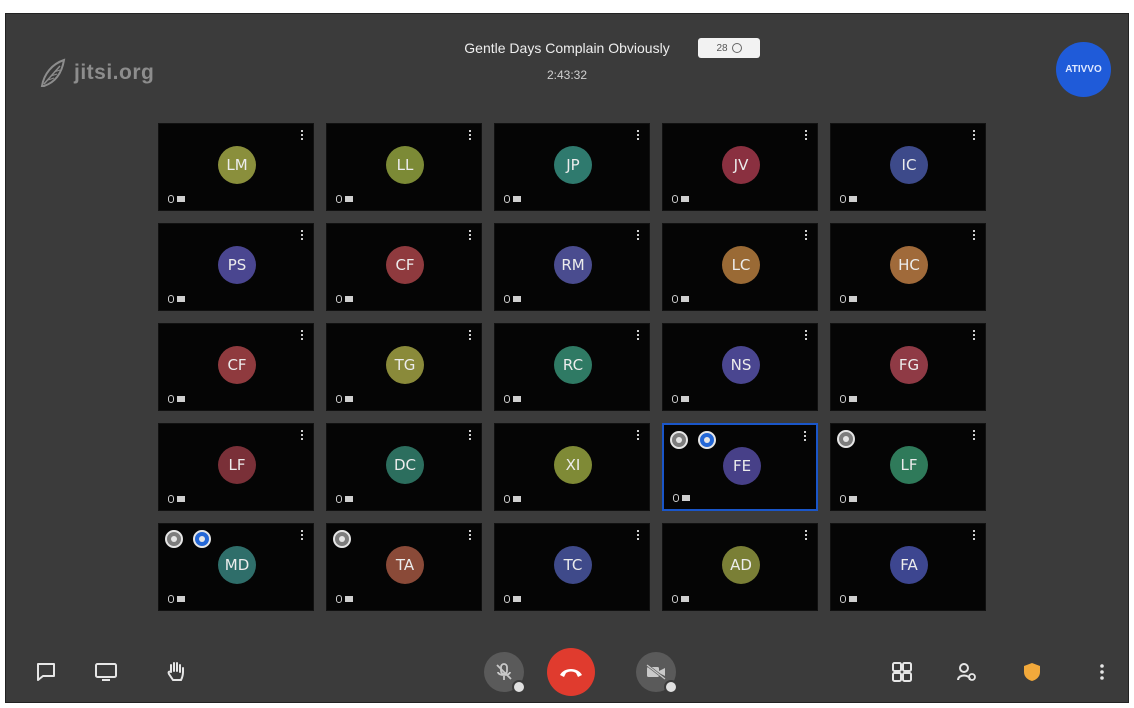 This screenshot has height=708, width=1134. Describe the element at coordinates (671, 687) in the screenshot. I see `camera-options-chevron-icon` at that location.